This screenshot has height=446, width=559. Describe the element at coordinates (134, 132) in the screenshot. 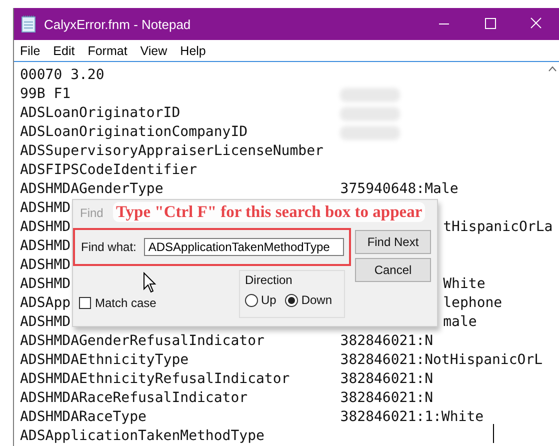

I see `text-line: ADSLoanOriginationCompanyID` at that location.